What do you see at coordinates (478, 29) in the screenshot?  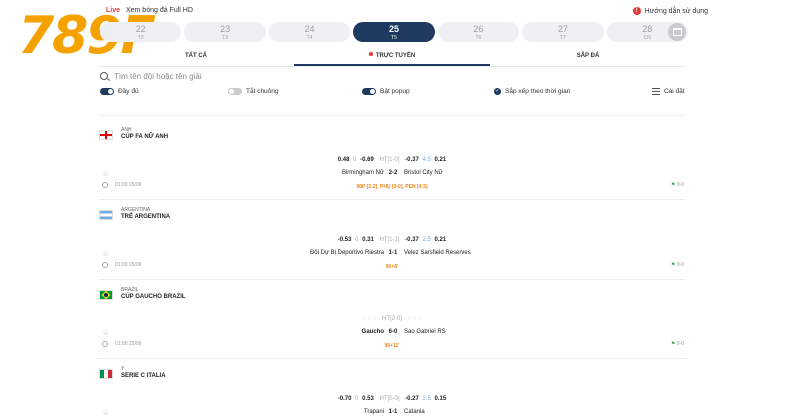 I see `date-day: 26` at bounding box center [478, 29].